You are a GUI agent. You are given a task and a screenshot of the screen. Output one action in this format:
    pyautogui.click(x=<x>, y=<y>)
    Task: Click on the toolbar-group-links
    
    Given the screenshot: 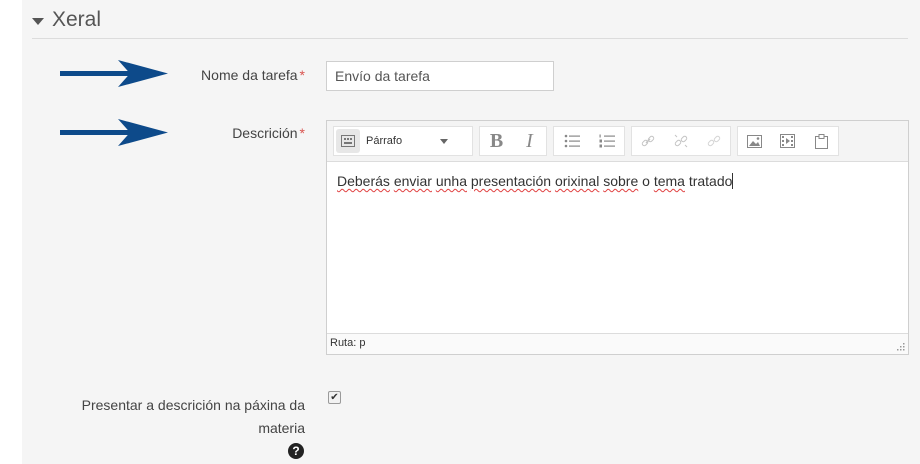 What is the action you would take?
    pyautogui.click(x=681, y=141)
    